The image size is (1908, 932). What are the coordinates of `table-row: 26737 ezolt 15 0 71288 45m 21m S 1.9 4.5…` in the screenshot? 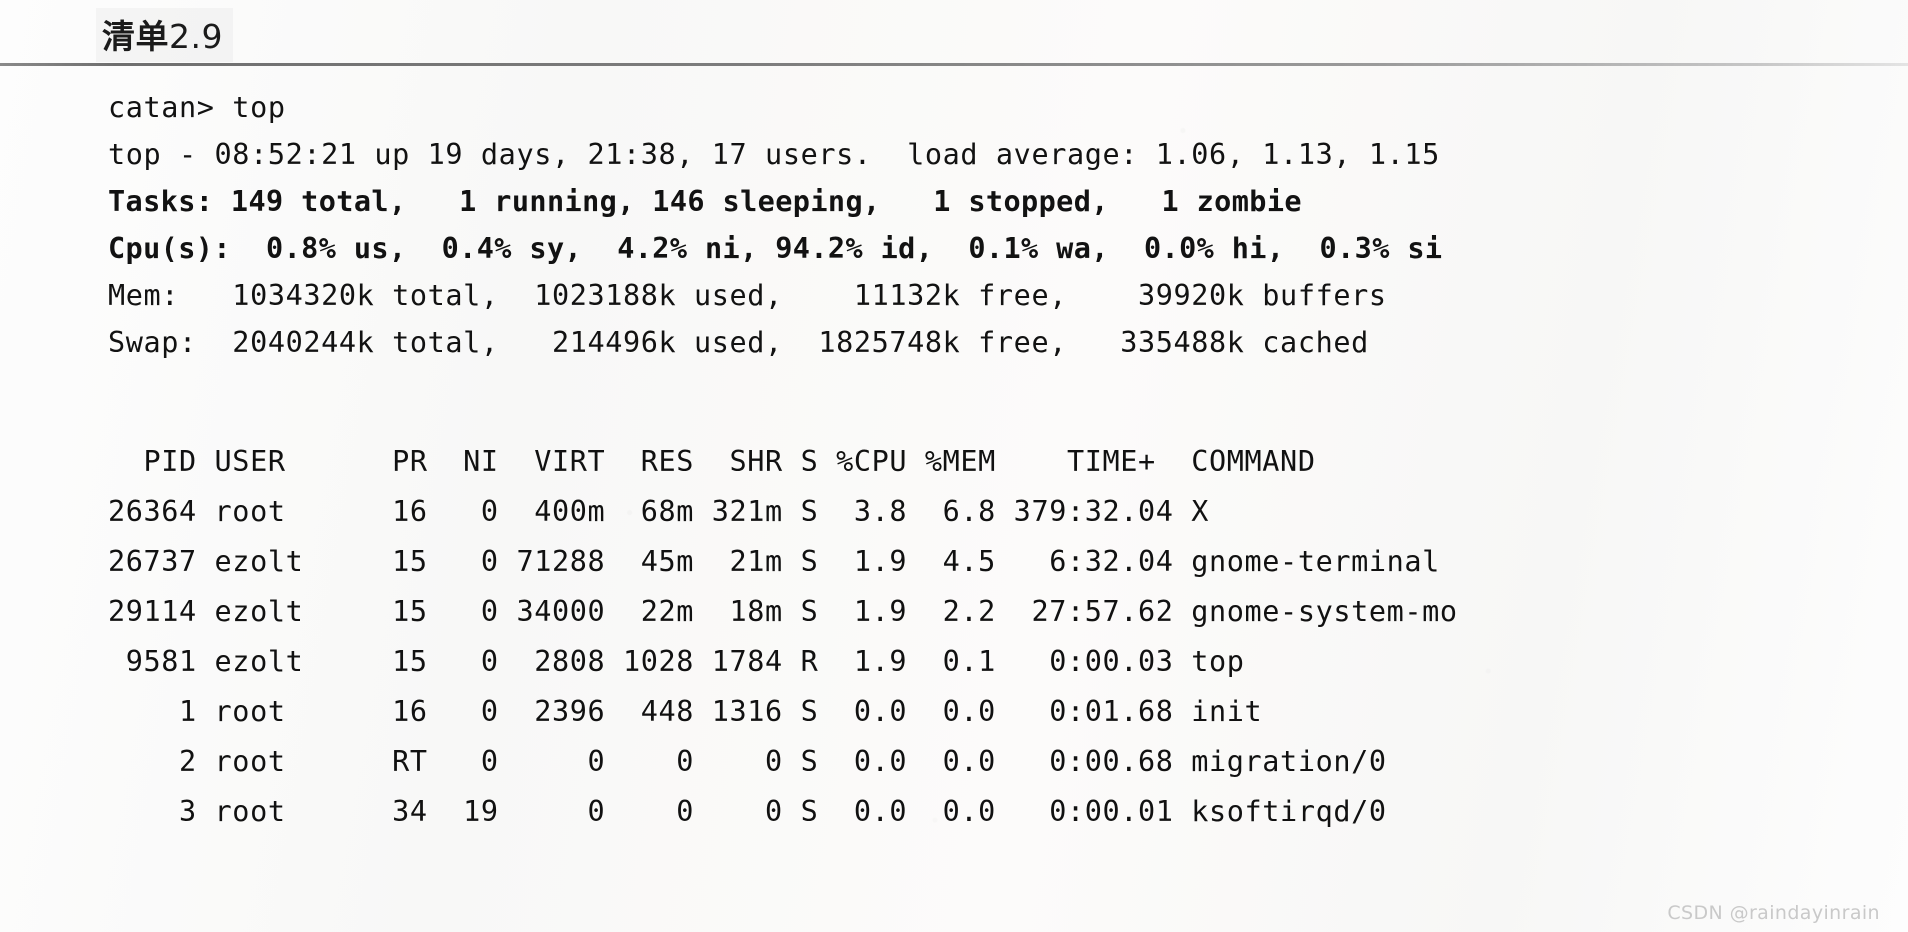 It's located at (774, 561).